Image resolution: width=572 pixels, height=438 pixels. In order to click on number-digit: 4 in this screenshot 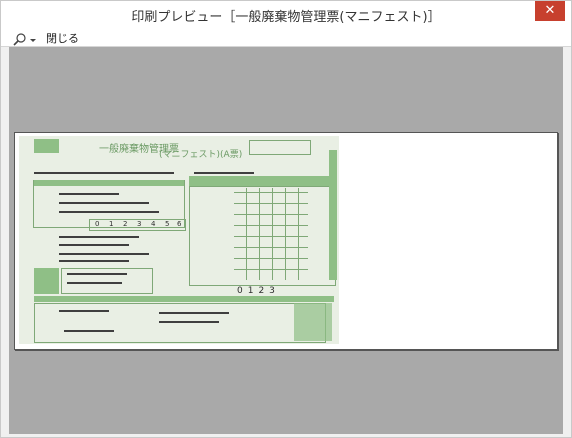, I will do `click(153, 224)`.